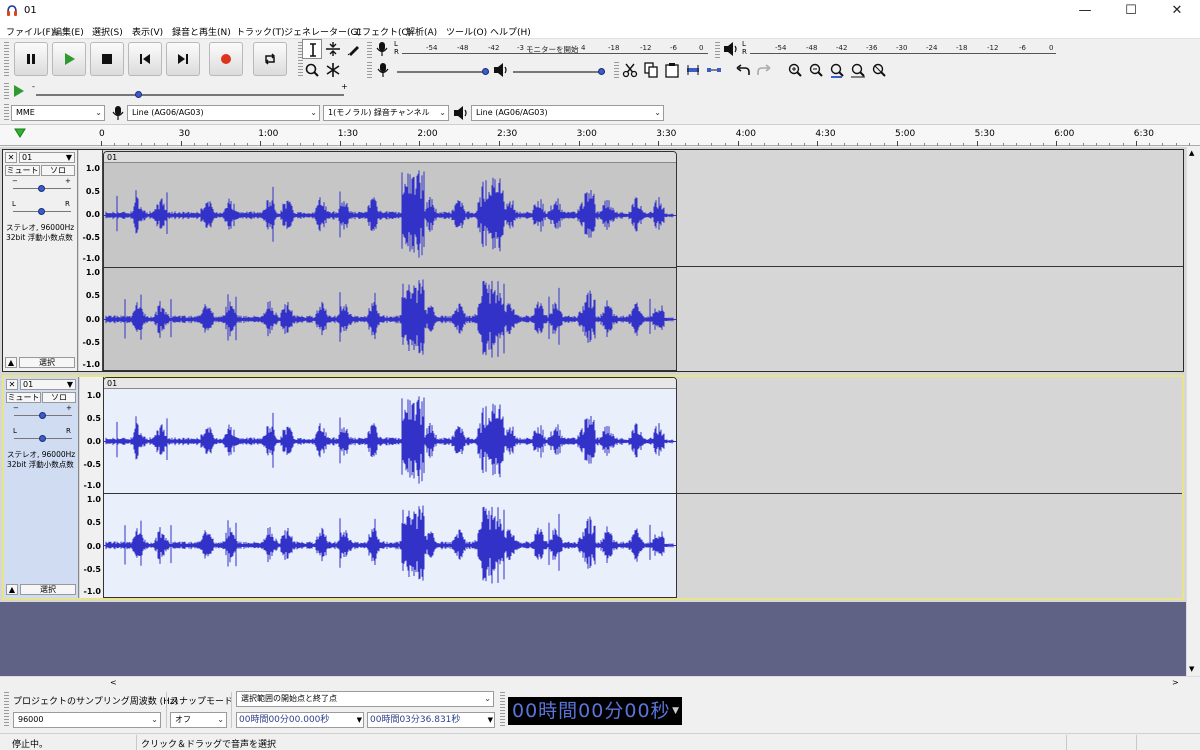 This screenshot has width=1200, height=750. What do you see at coordinates (1191, 669) in the screenshot?
I see `scroll-down-icon: ▼` at bounding box center [1191, 669].